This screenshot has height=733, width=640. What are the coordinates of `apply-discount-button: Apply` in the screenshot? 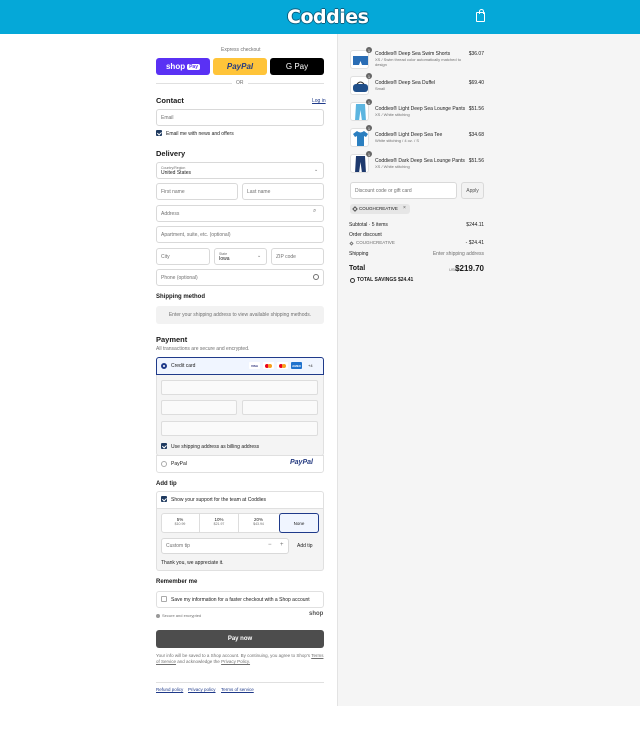 It's located at (472, 190).